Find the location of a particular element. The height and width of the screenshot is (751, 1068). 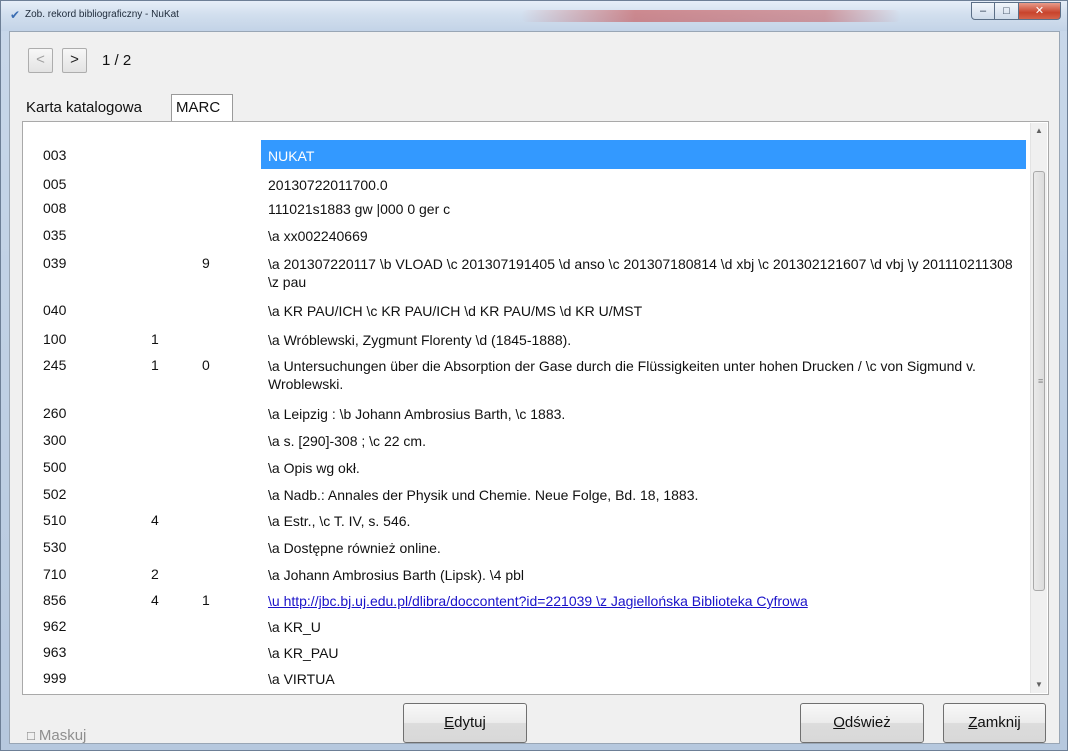

close-window-button: ✕ is located at coordinates (1040, 11).